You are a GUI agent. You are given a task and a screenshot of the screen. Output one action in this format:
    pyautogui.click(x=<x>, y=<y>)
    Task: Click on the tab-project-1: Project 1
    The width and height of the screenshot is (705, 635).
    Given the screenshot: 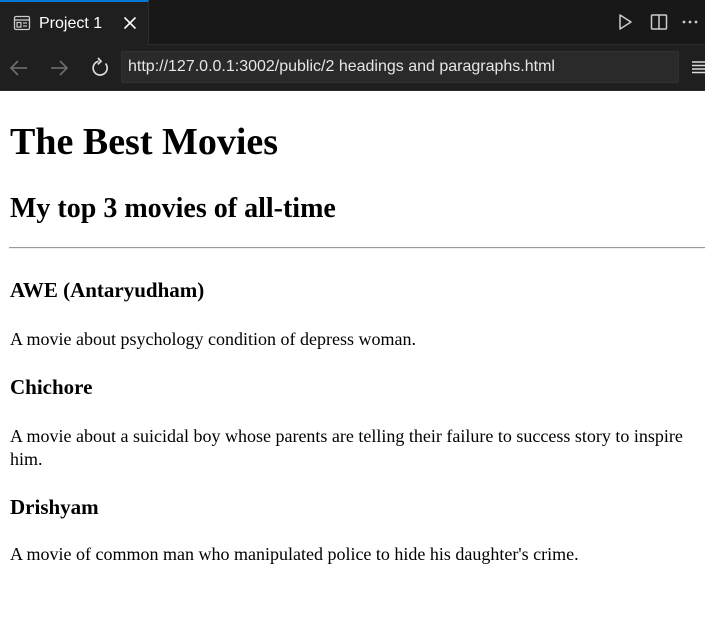 What is the action you would take?
    pyautogui.click(x=74, y=22)
    